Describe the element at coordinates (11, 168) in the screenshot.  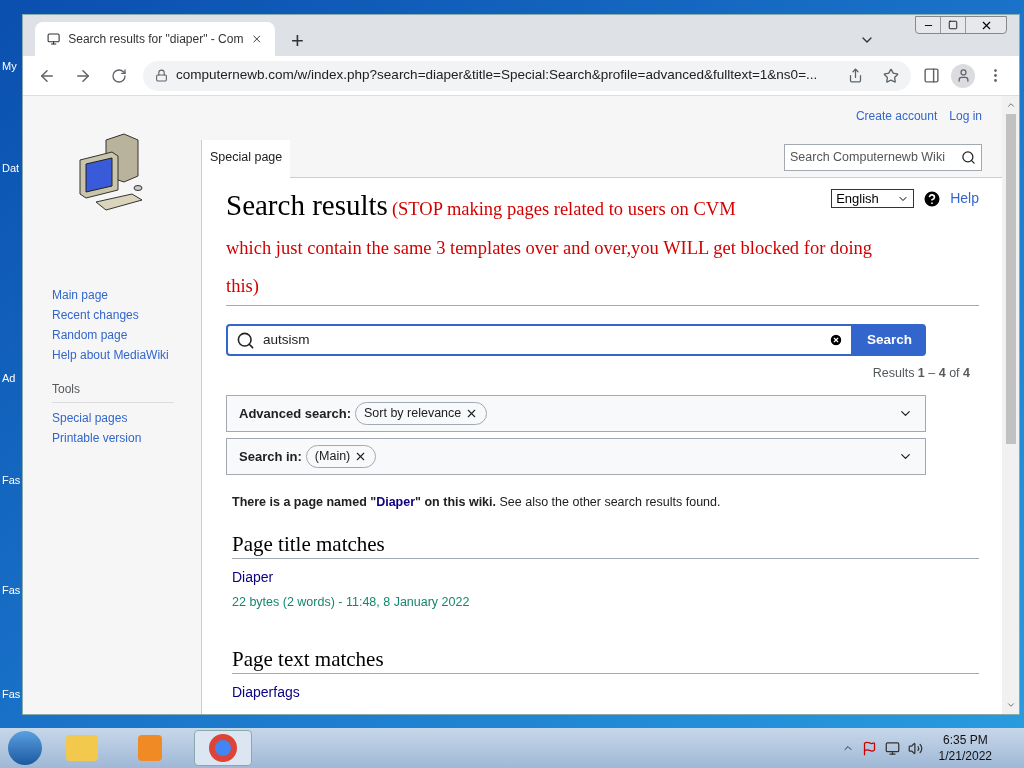
I see `desktop-icon-label: Dat` at that location.